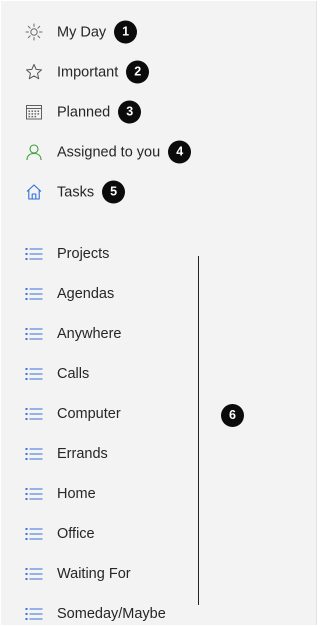  What do you see at coordinates (109, 152) in the screenshot?
I see `sidebar-item-label: Assigned to you` at bounding box center [109, 152].